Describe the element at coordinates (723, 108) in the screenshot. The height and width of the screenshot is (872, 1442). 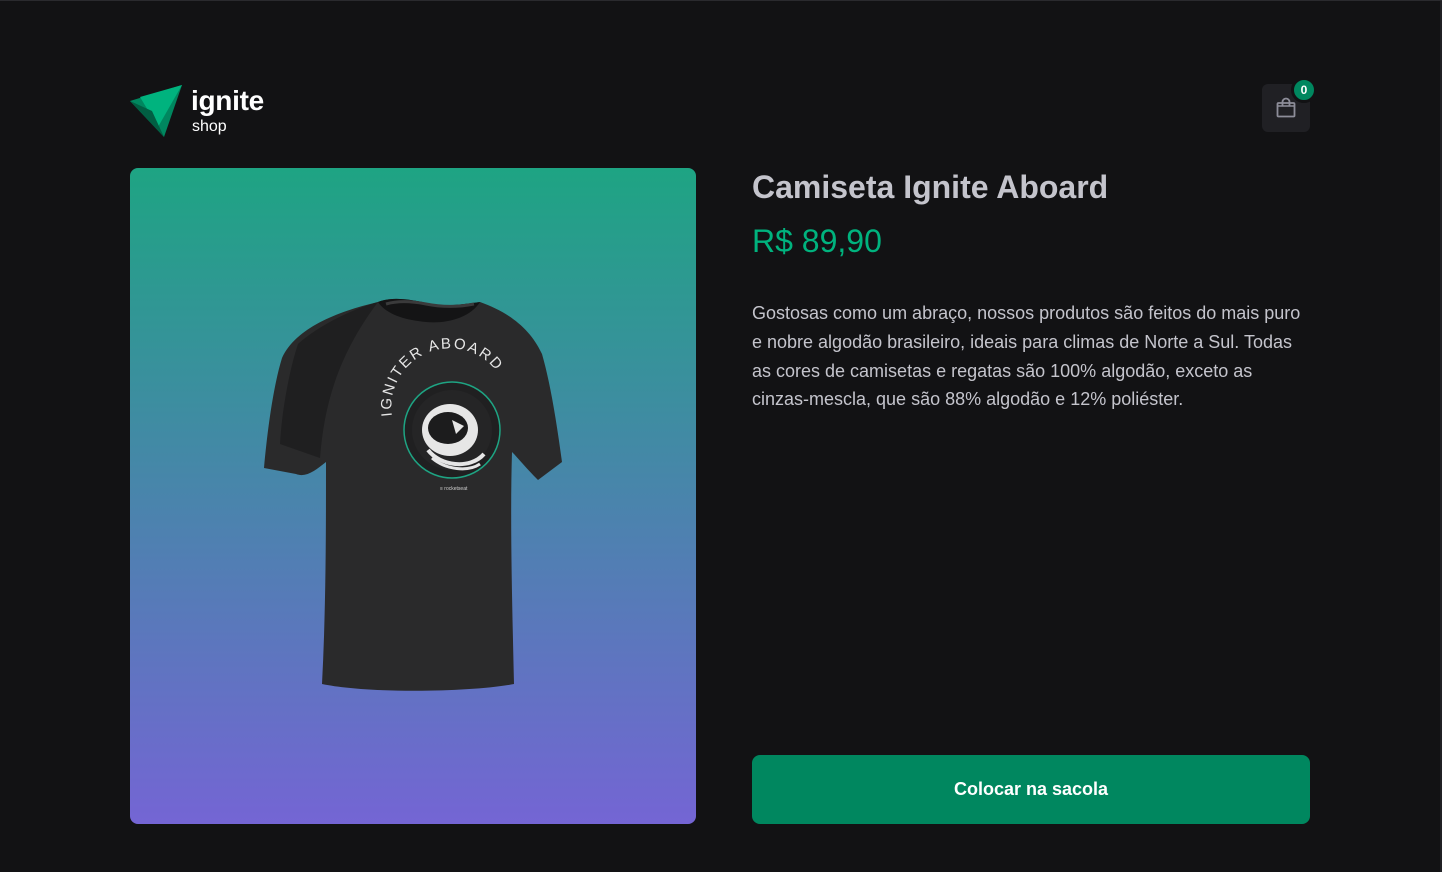
I see `site-header: ignite shop 0` at that location.